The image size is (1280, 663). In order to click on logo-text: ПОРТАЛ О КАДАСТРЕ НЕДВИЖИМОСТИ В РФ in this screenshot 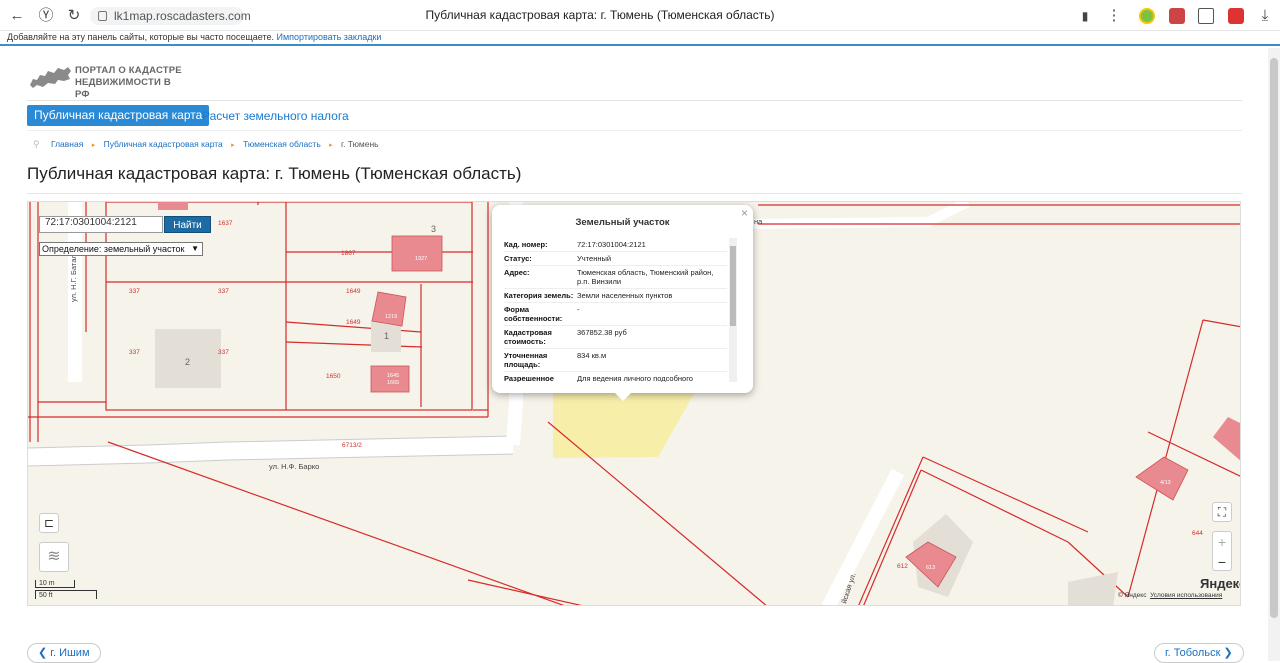, I will do `click(128, 82)`.